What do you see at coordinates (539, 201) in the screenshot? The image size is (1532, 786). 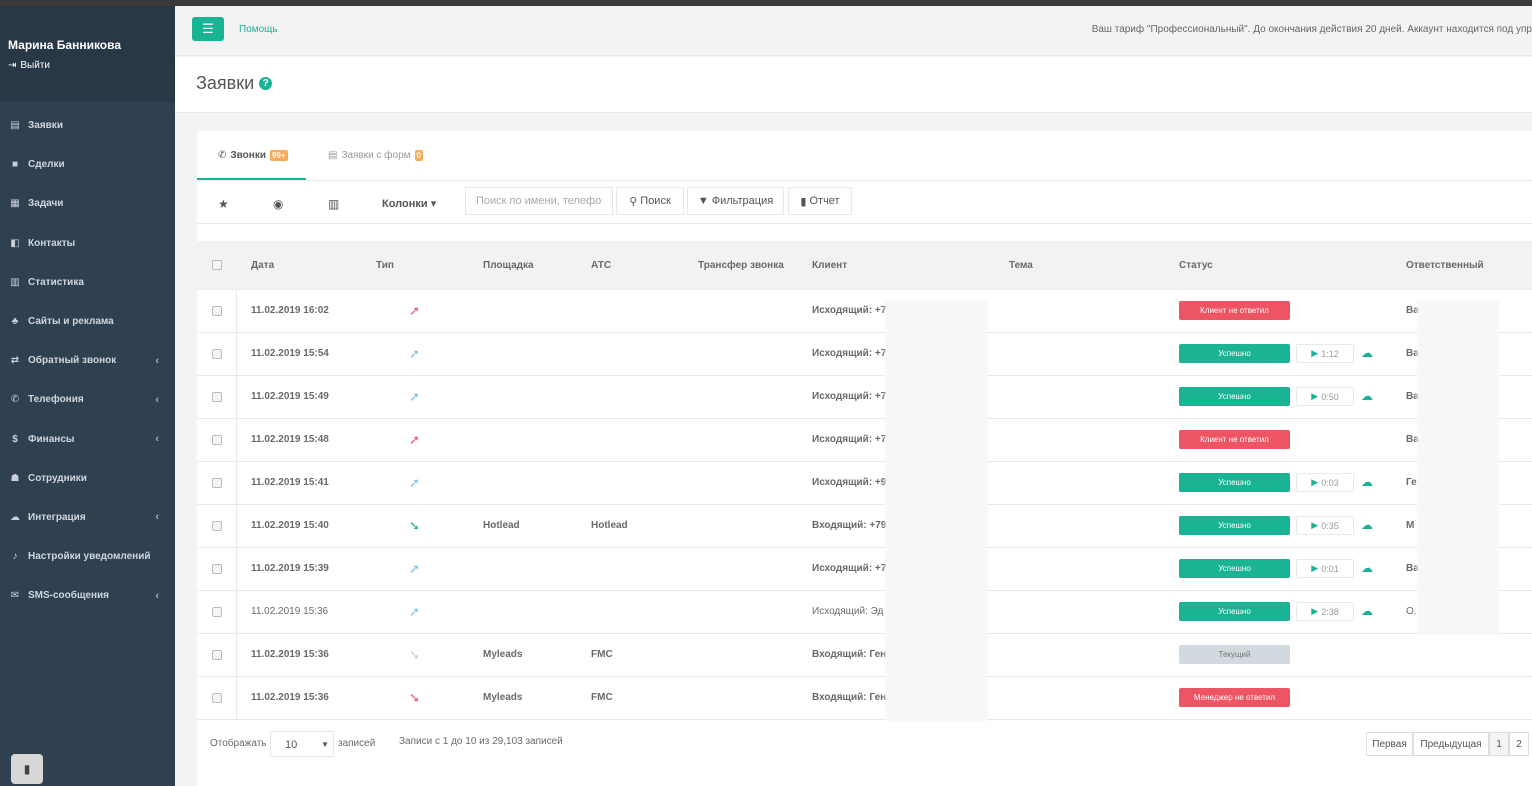 I see `search-input` at bounding box center [539, 201].